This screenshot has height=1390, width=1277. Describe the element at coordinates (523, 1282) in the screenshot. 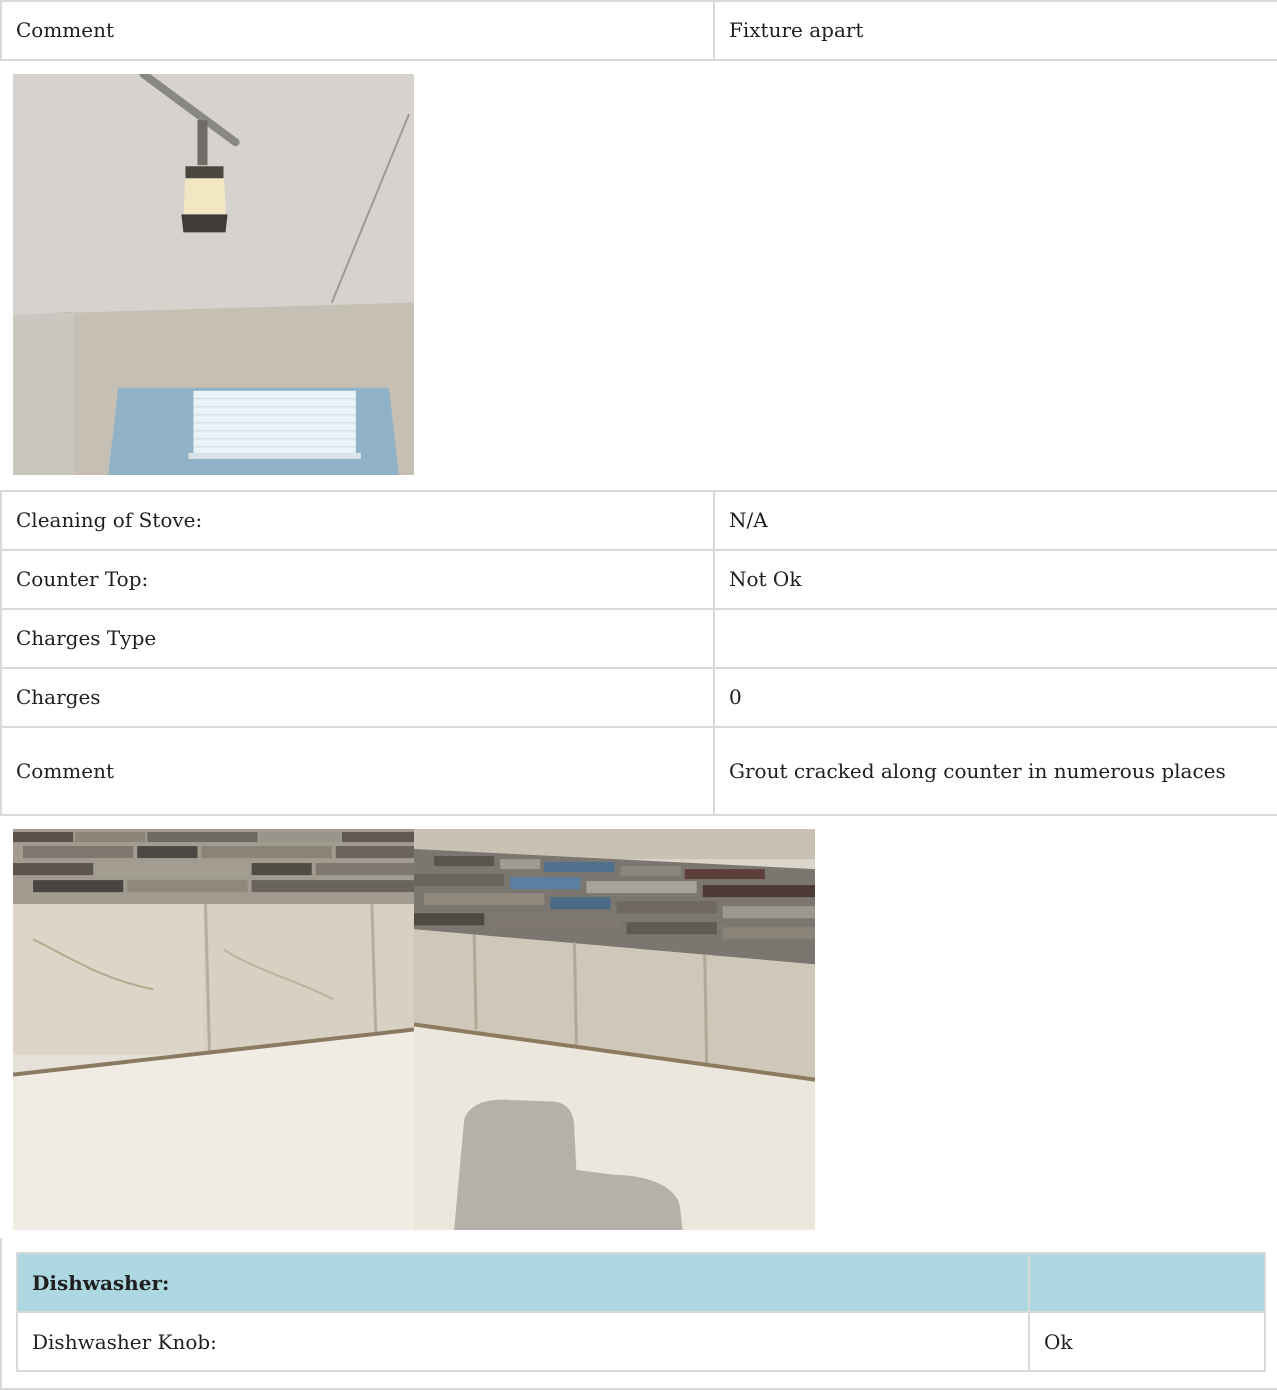

I see `section-title: Dishwasher:` at that location.